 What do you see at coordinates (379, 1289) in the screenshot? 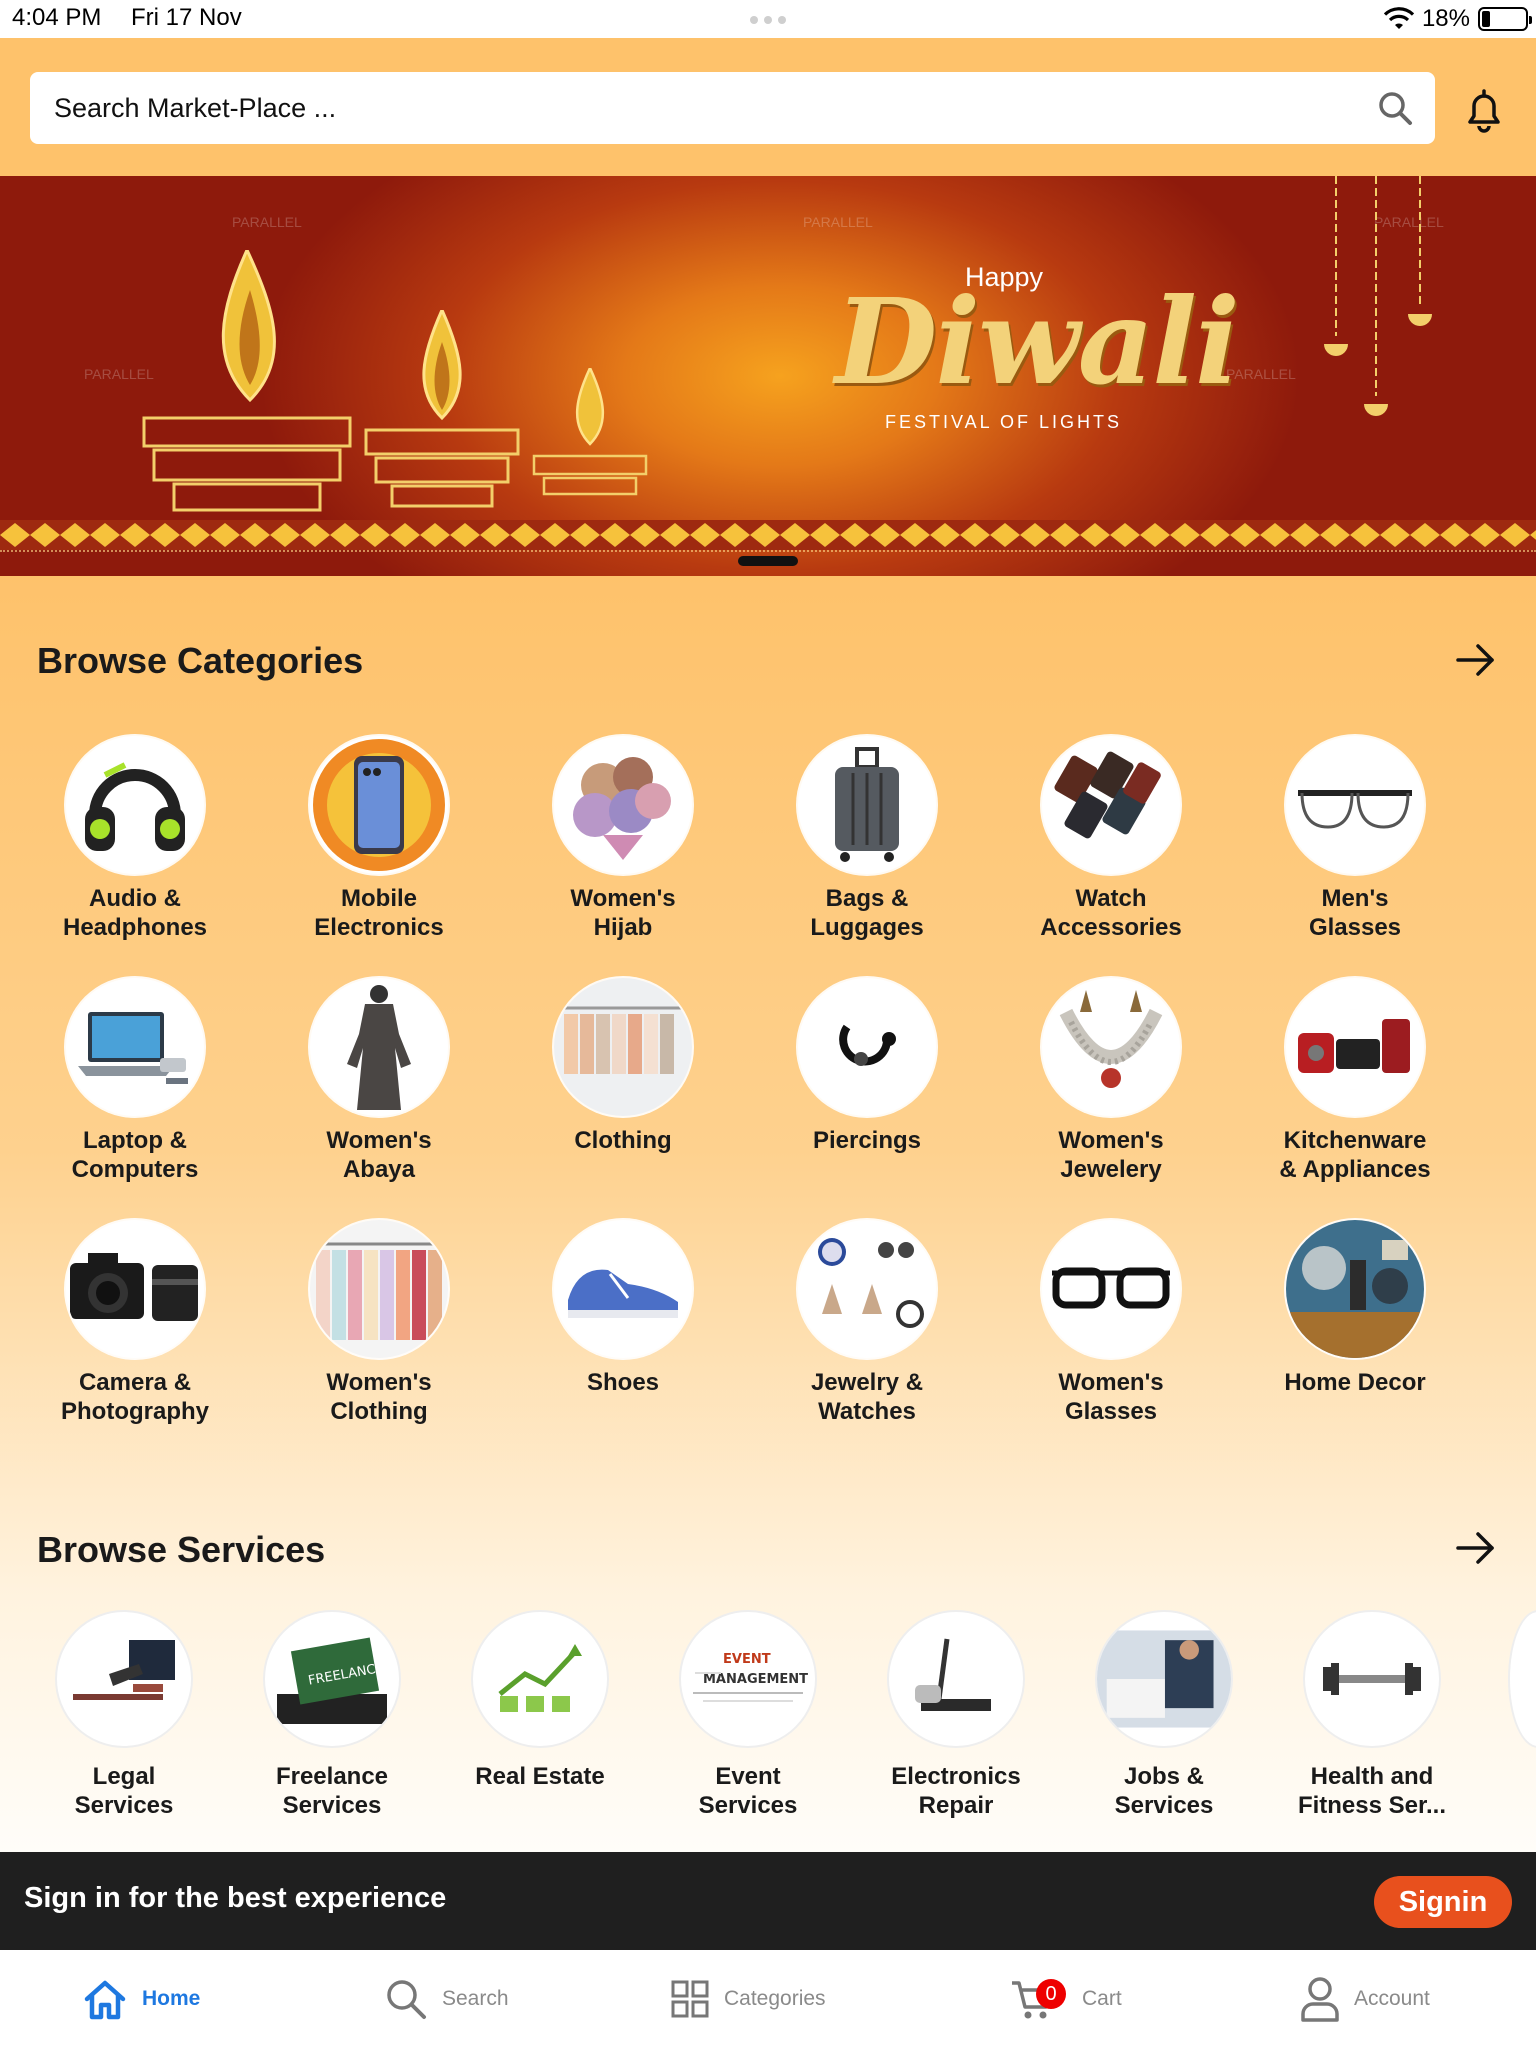
I see `clothing-rack-icon` at bounding box center [379, 1289].